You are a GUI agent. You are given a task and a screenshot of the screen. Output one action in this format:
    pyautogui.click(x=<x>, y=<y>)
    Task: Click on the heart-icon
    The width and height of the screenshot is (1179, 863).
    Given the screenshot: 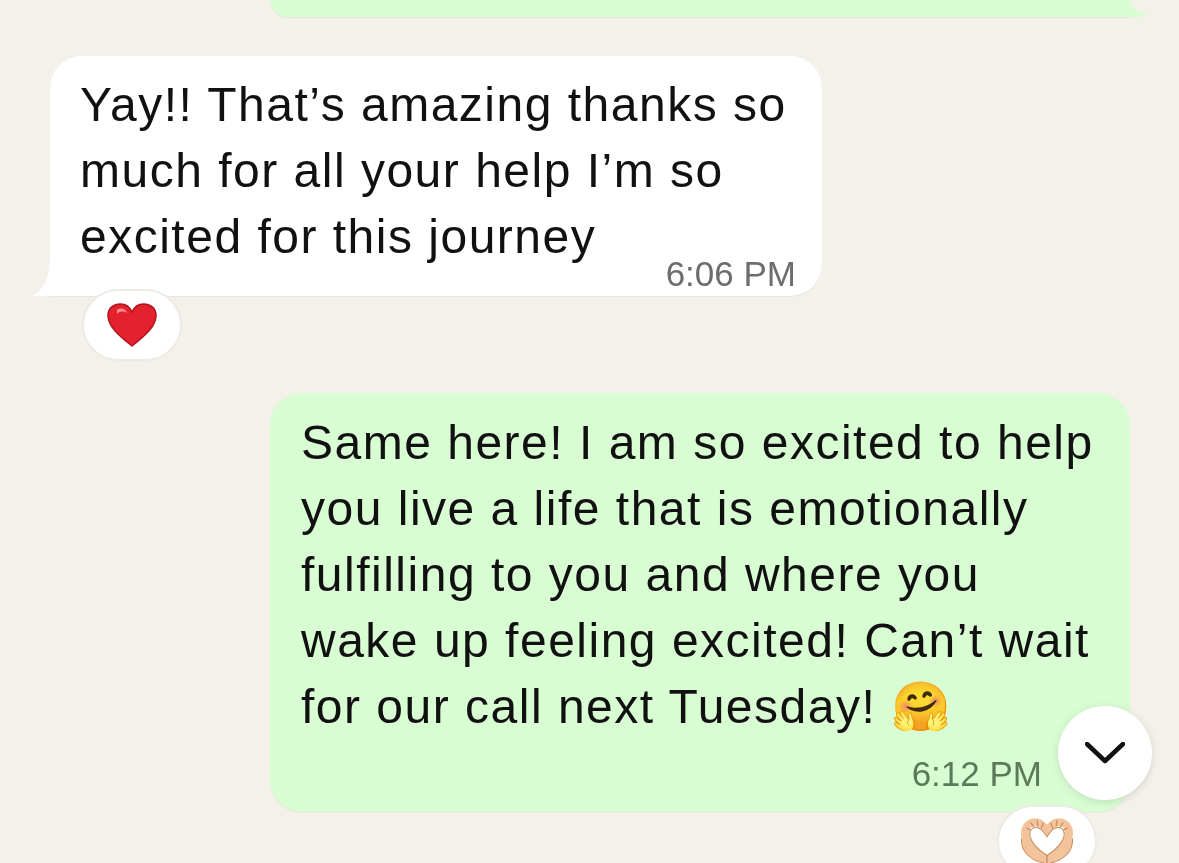 What is the action you would take?
    pyautogui.click(x=132, y=325)
    